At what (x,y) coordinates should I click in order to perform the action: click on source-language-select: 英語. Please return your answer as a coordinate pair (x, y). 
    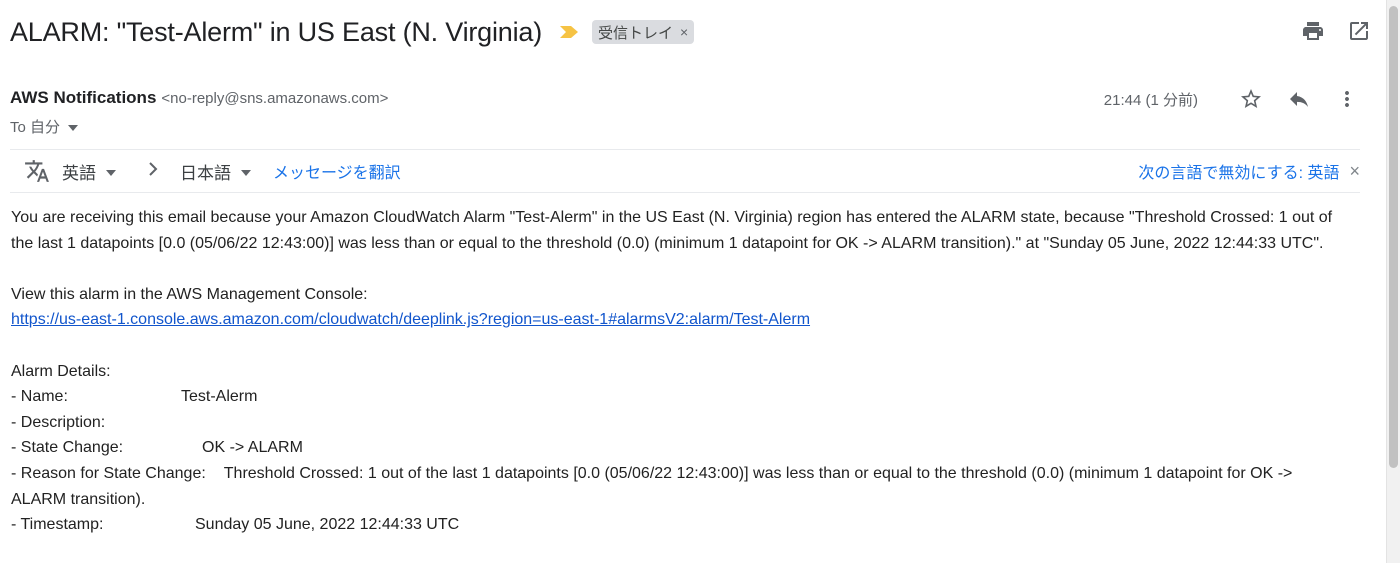
    Looking at the image, I should click on (89, 171).